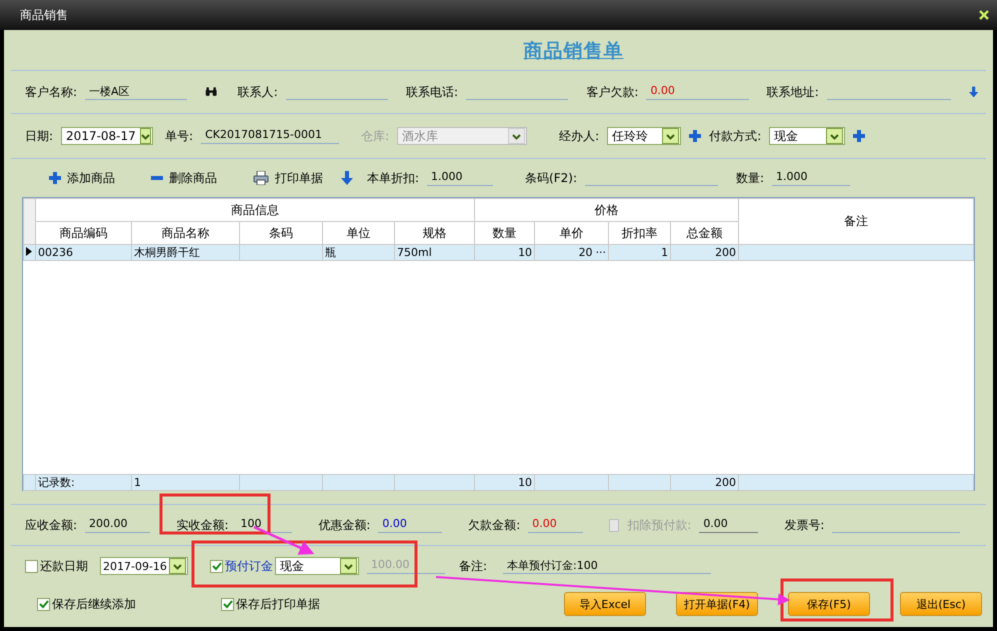 This screenshot has height=631, width=997. What do you see at coordinates (29, 251) in the screenshot?
I see `row-pointer-icon` at bounding box center [29, 251].